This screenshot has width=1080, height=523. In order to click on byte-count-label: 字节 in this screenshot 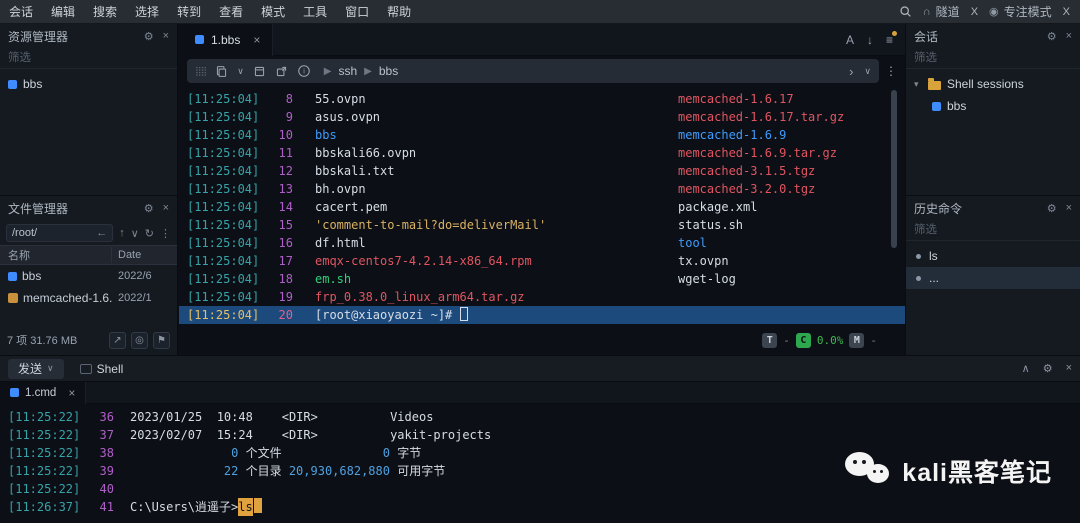, I will do `click(405, 453)`.